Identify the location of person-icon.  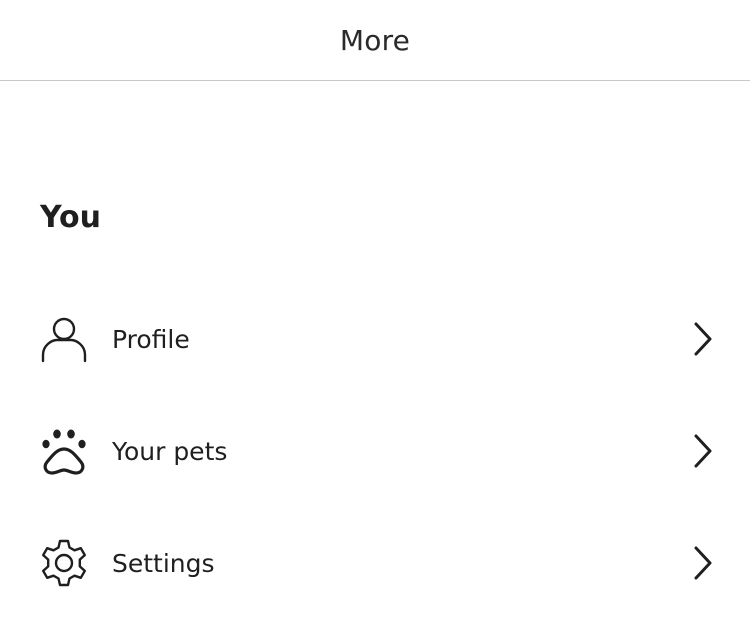
(64, 339).